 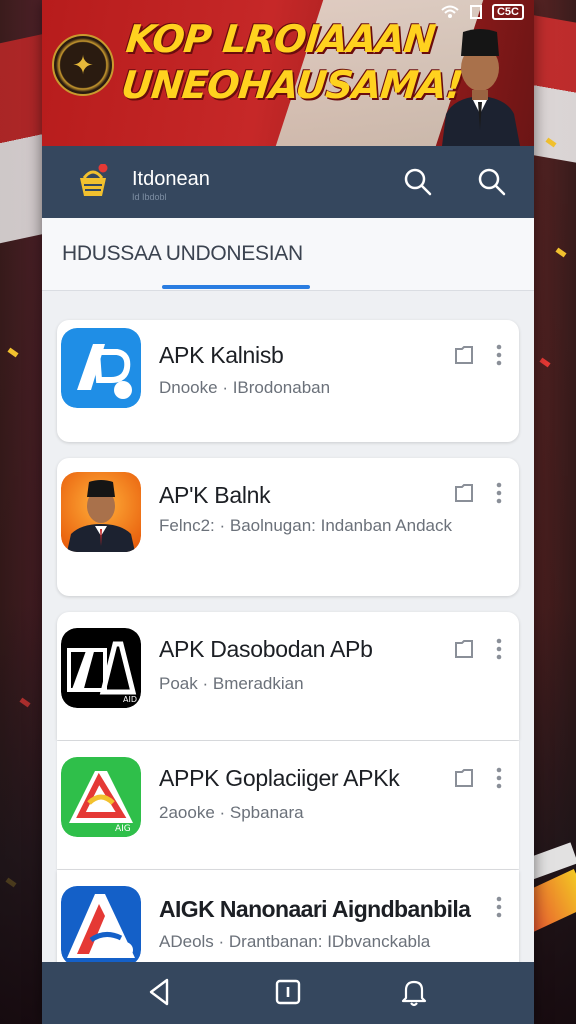 I want to click on search-icon-secondary, so click(x=492, y=182).